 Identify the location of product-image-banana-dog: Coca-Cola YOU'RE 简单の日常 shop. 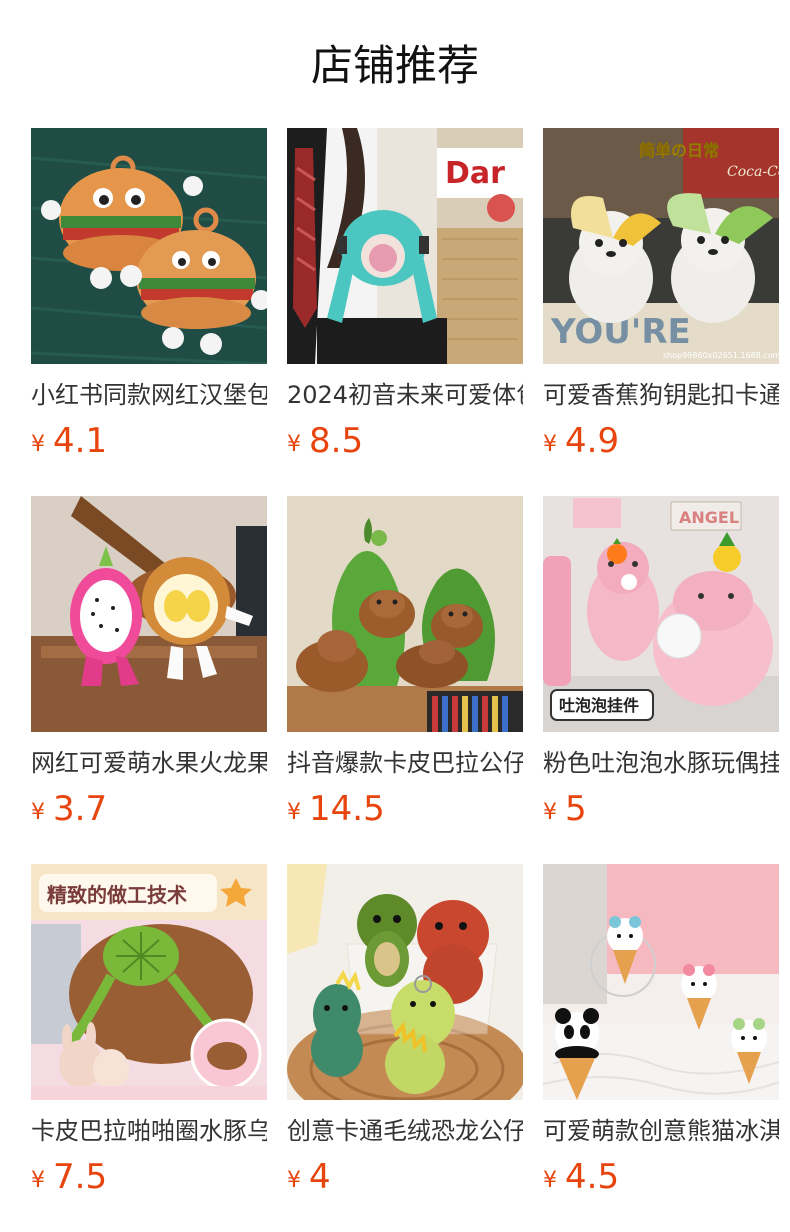
(661, 246).